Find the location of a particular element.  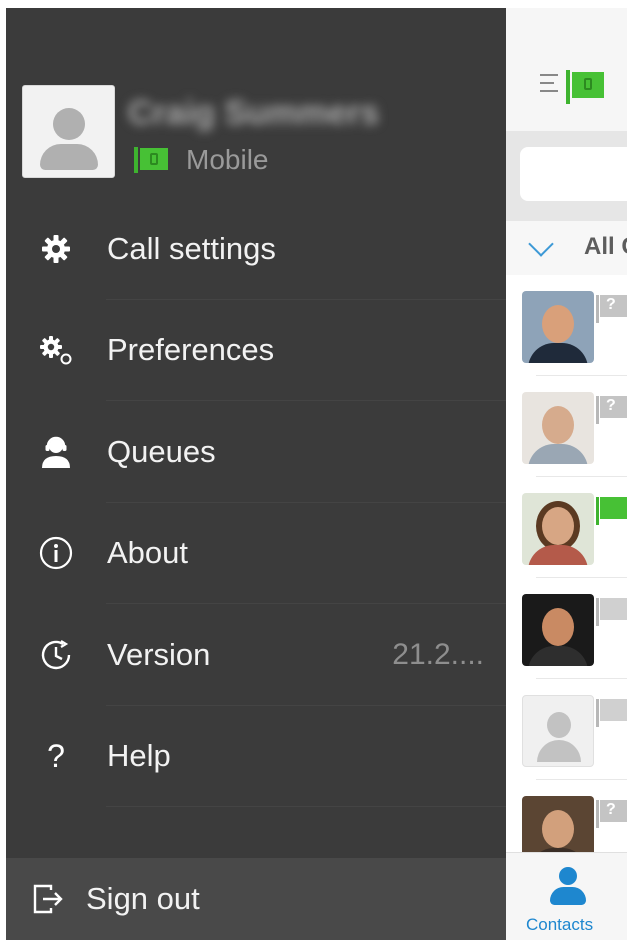

avatar-body-shape is located at coordinates (69, 157).